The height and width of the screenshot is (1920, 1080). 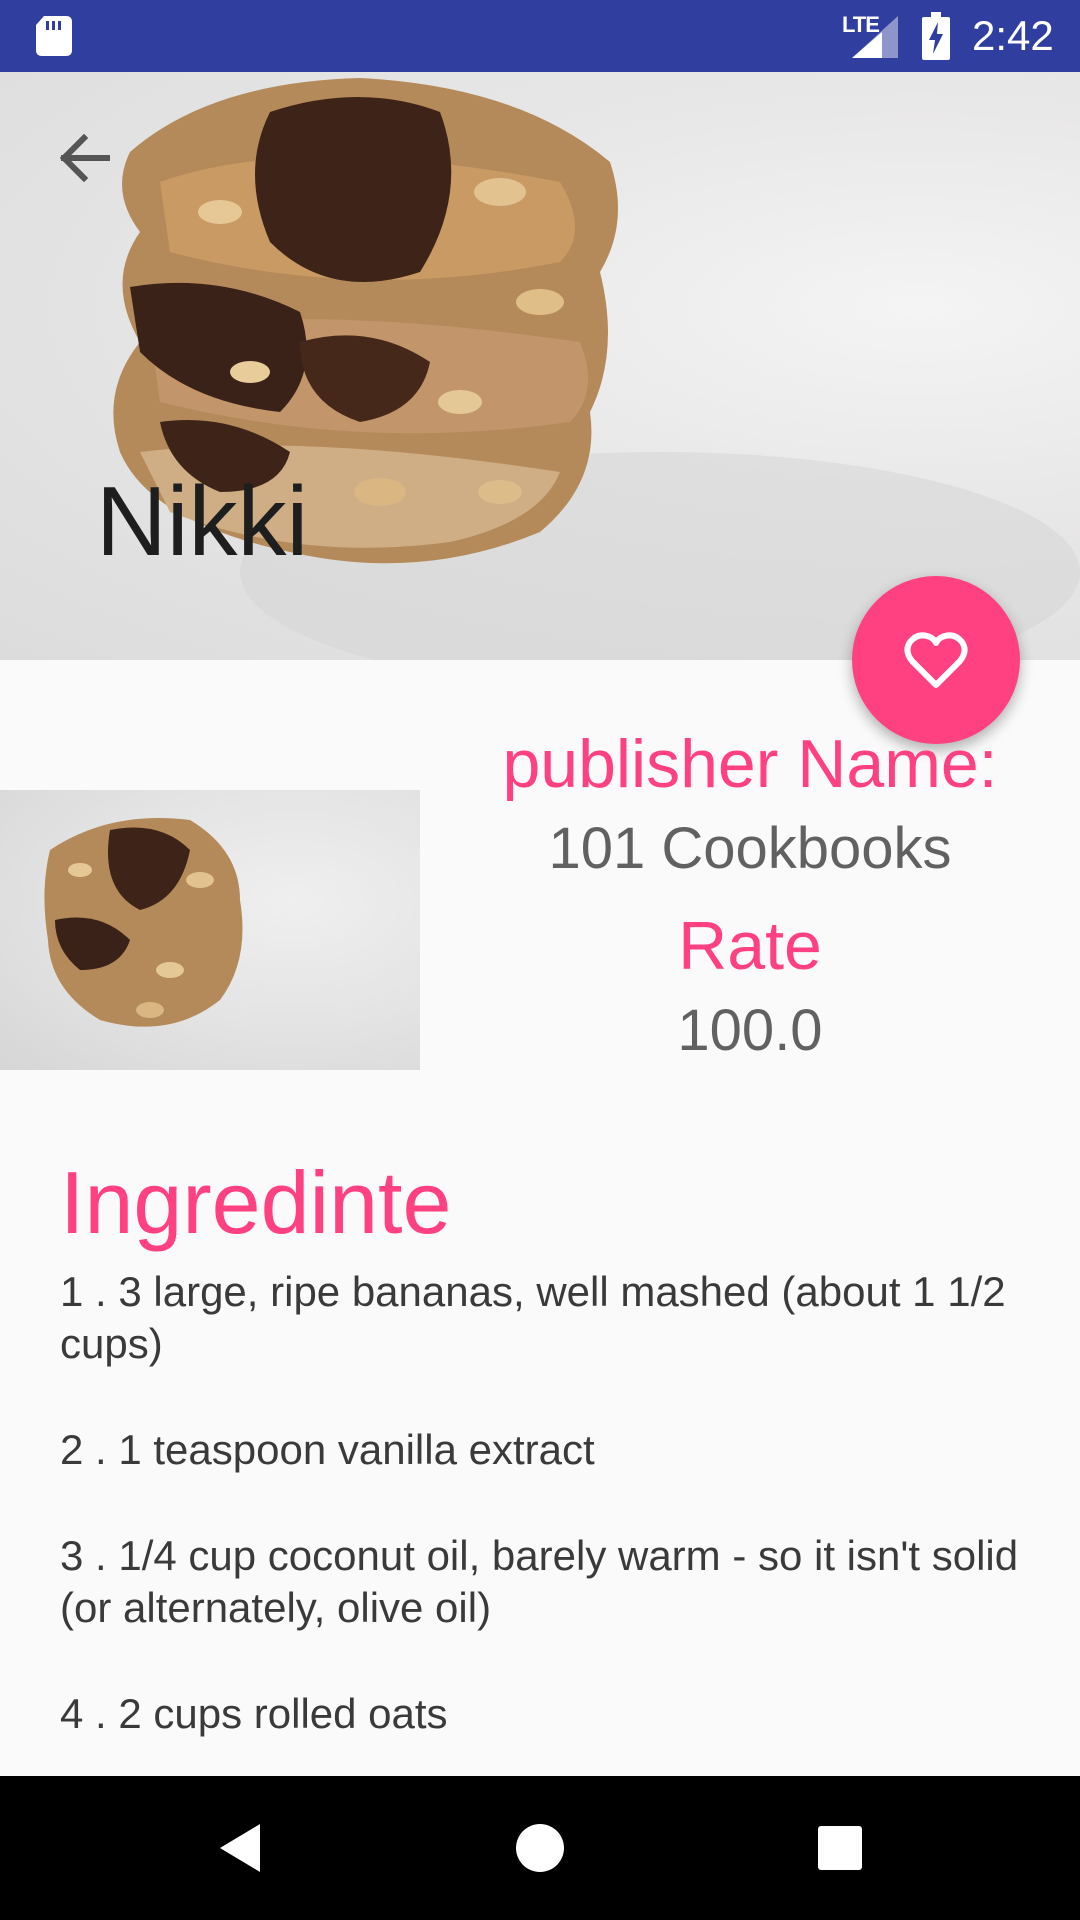 What do you see at coordinates (750, 1030) in the screenshot?
I see `rate-value: 100.0` at bounding box center [750, 1030].